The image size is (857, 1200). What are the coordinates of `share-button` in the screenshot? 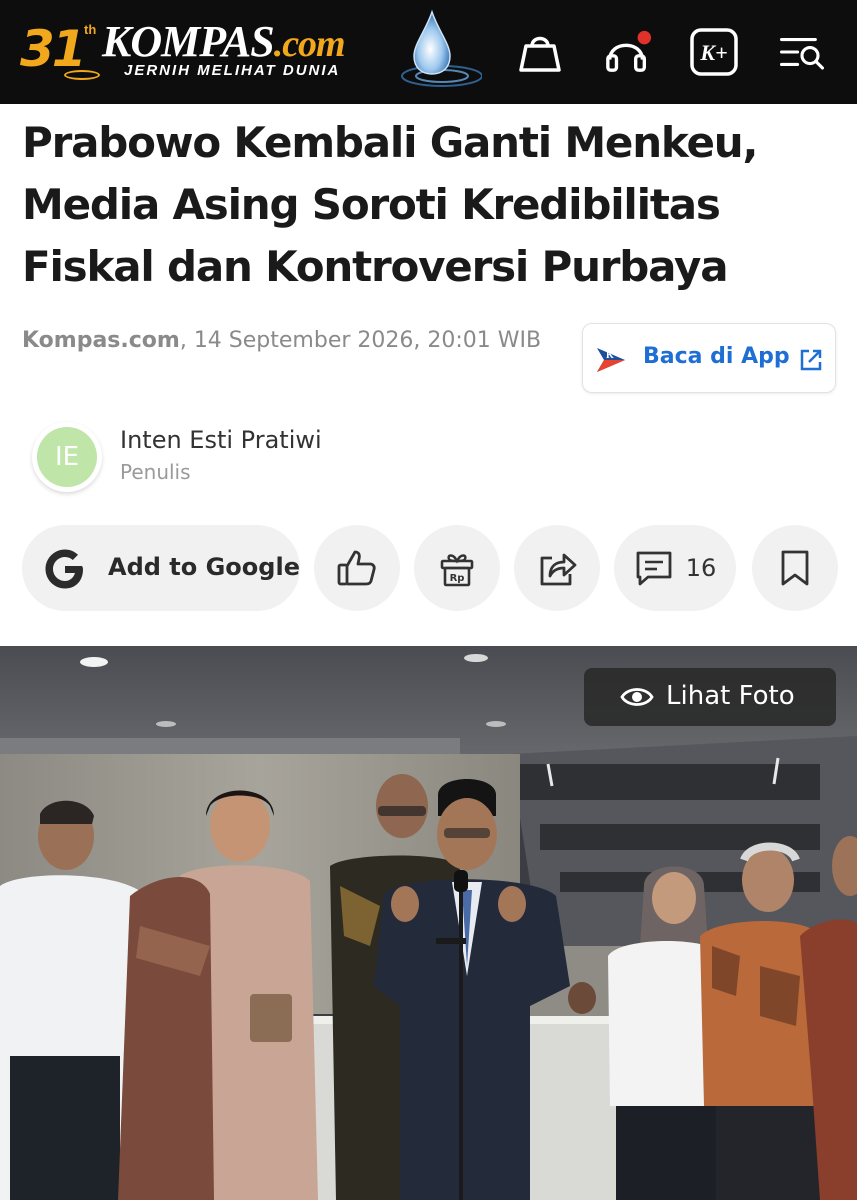 It's located at (557, 568).